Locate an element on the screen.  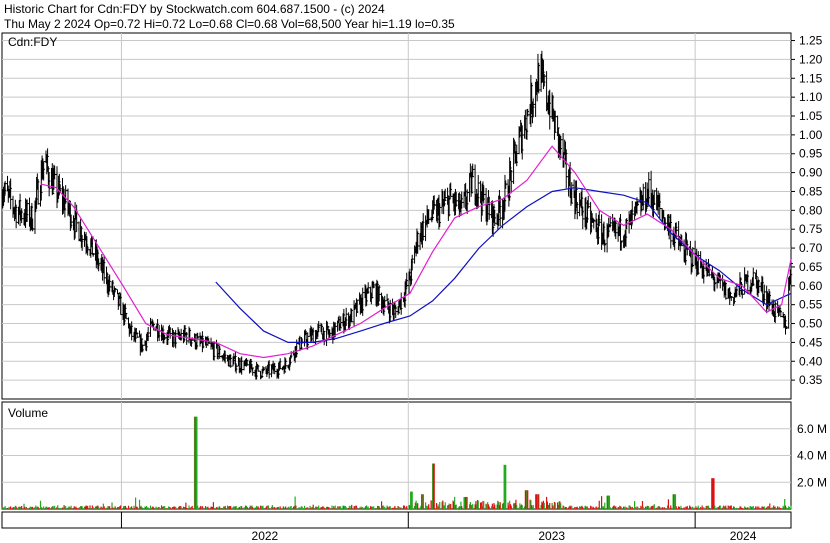
price-tick-label: 1.25 is located at coordinates (811, 41).